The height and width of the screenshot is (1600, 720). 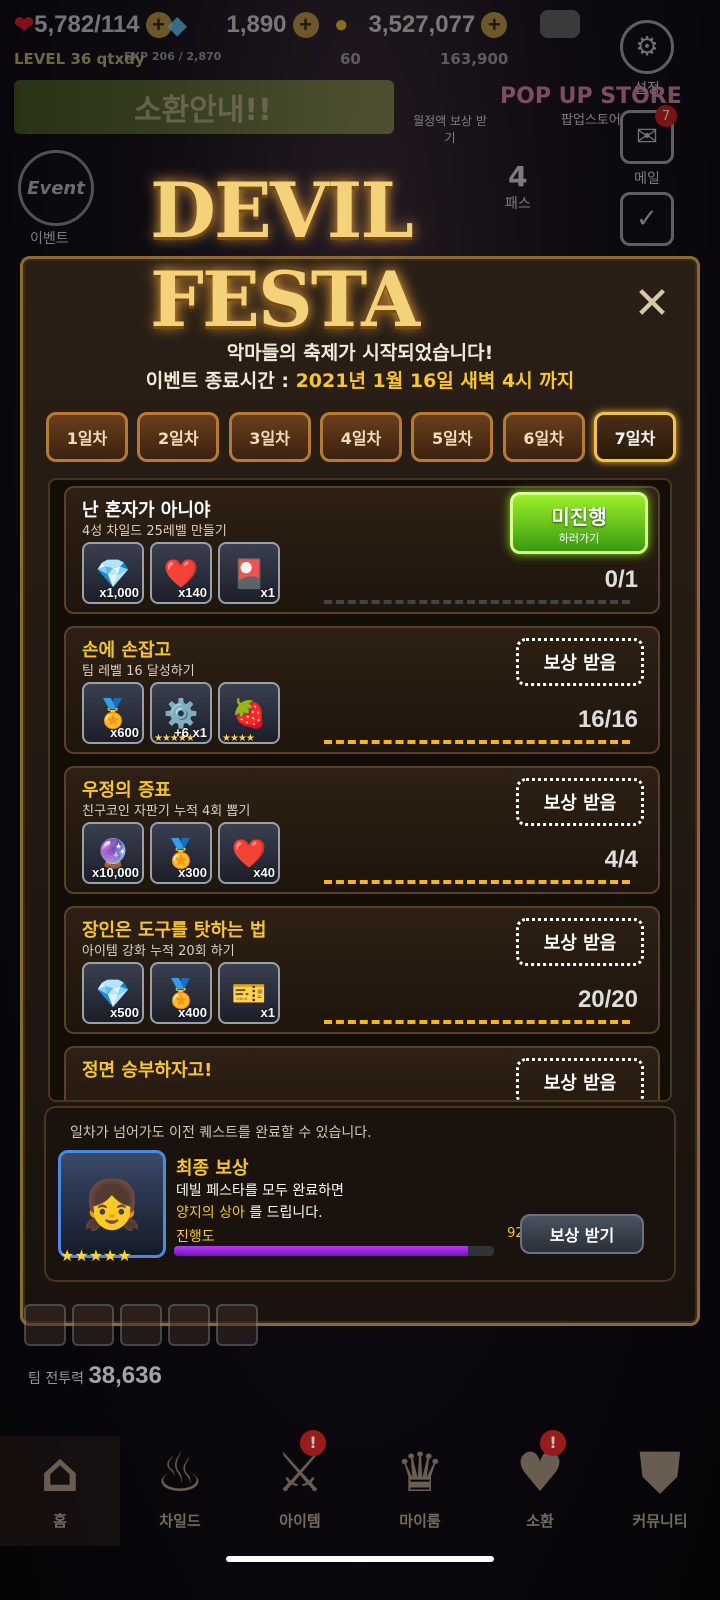 What do you see at coordinates (87, 437) in the screenshot?
I see `tab-day-1: 1일차` at bounding box center [87, 437].